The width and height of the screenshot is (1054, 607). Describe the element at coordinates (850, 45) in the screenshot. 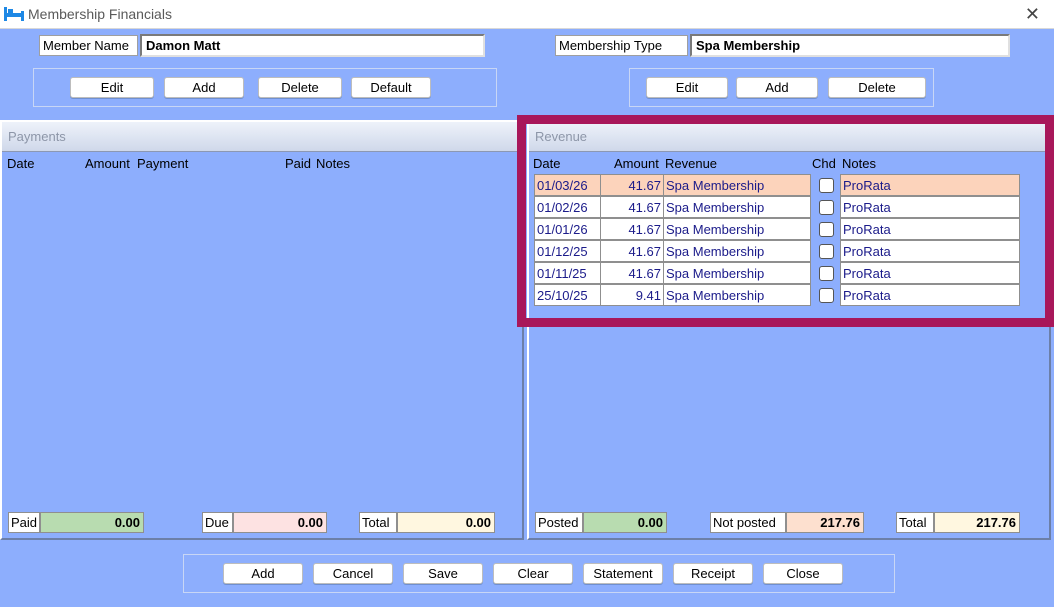

I see `membership-type-field: Spa Membership` at that location.